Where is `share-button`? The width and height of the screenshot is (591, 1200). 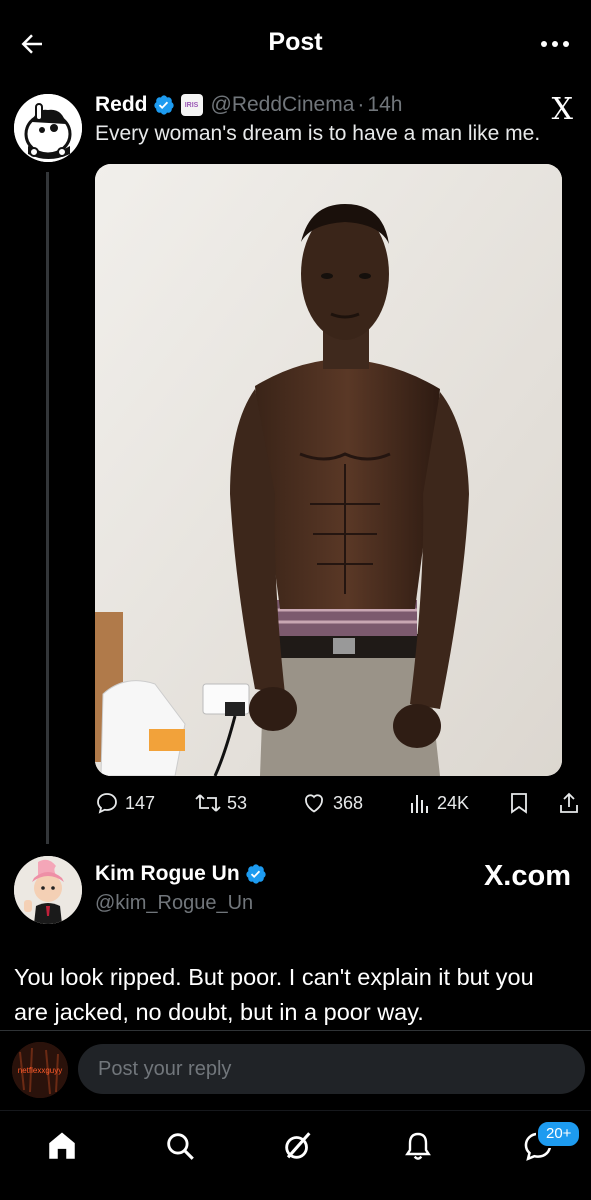
share-button is located at coordinates (569, 803).